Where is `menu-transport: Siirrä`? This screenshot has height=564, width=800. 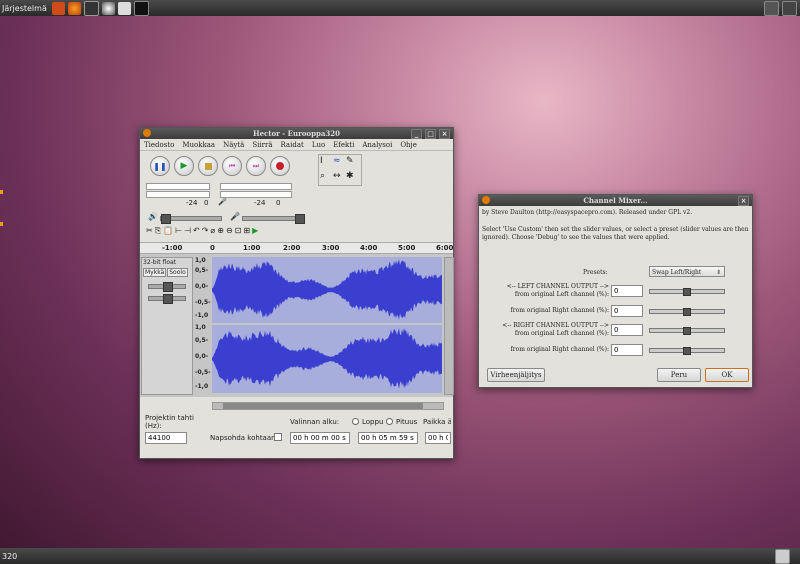 menu-transport: Siirrä is located at coordinates (262, 145).